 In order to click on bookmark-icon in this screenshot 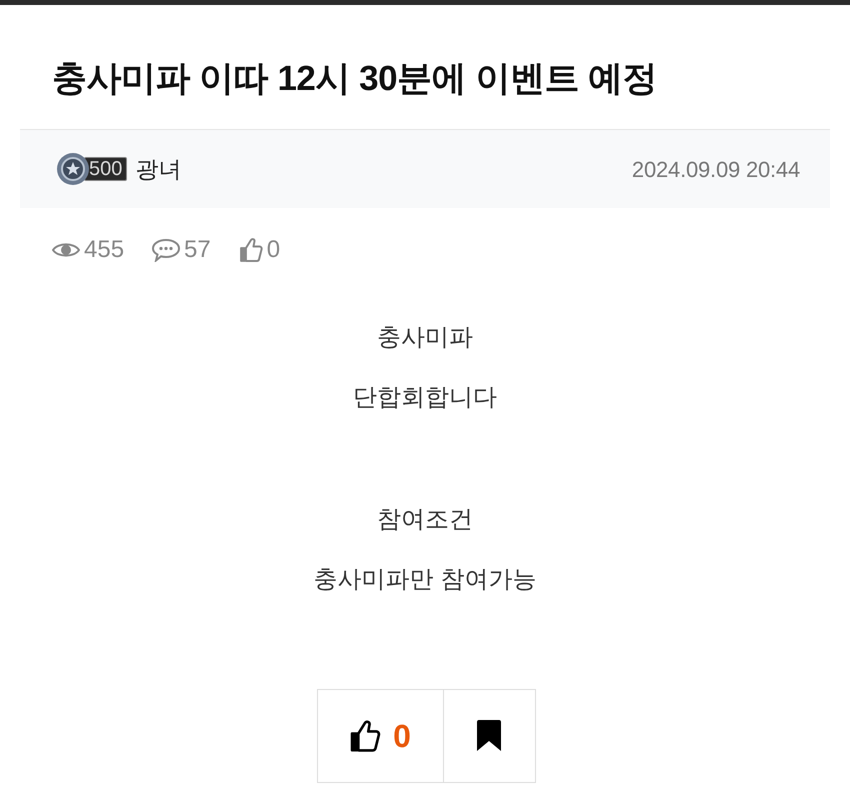, I will do `click(489, 736)`.